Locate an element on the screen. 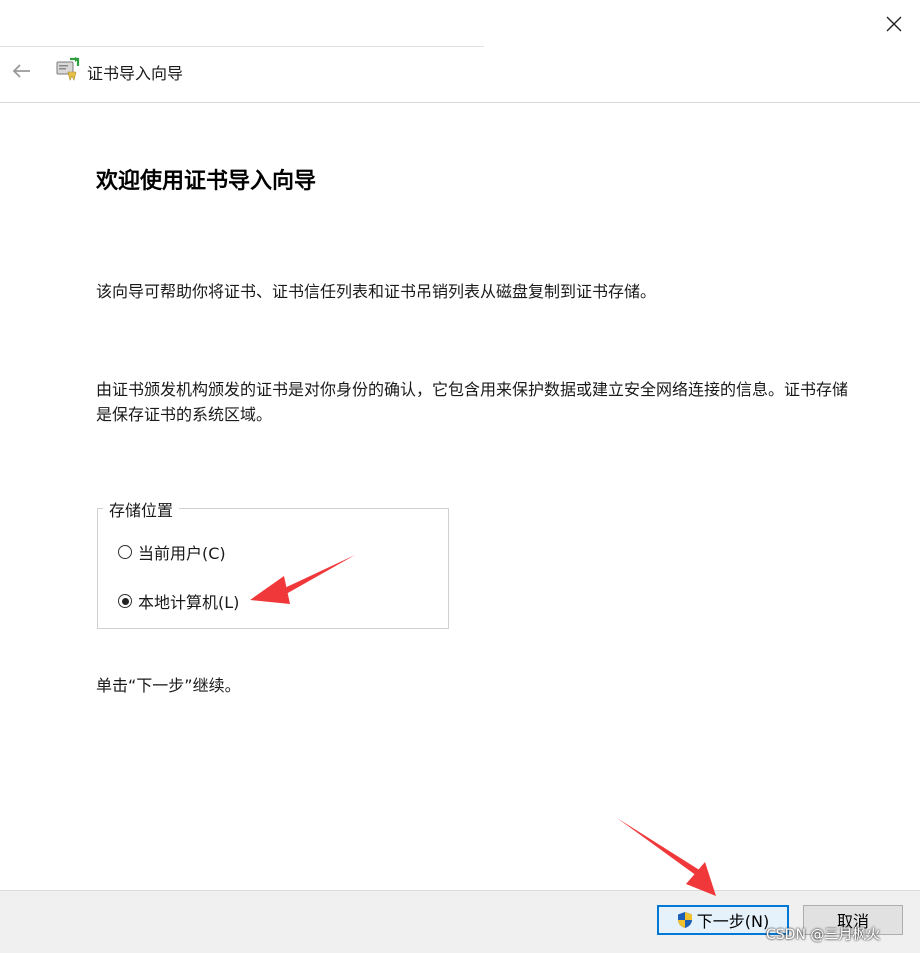 The width and height of the screenshot is (920, 953). page-heading: 欢迎使用证书导入向导 is located at coordinates (206, 181).